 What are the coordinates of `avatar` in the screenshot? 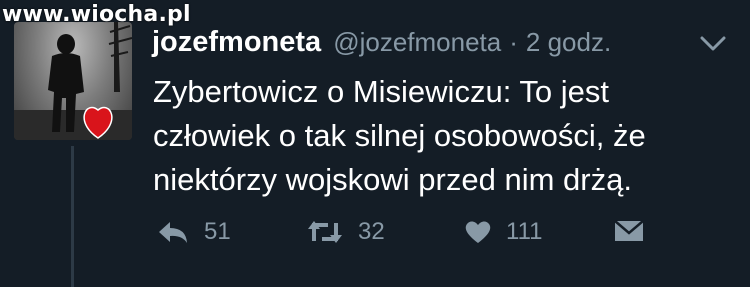 It's located at (73, 81).